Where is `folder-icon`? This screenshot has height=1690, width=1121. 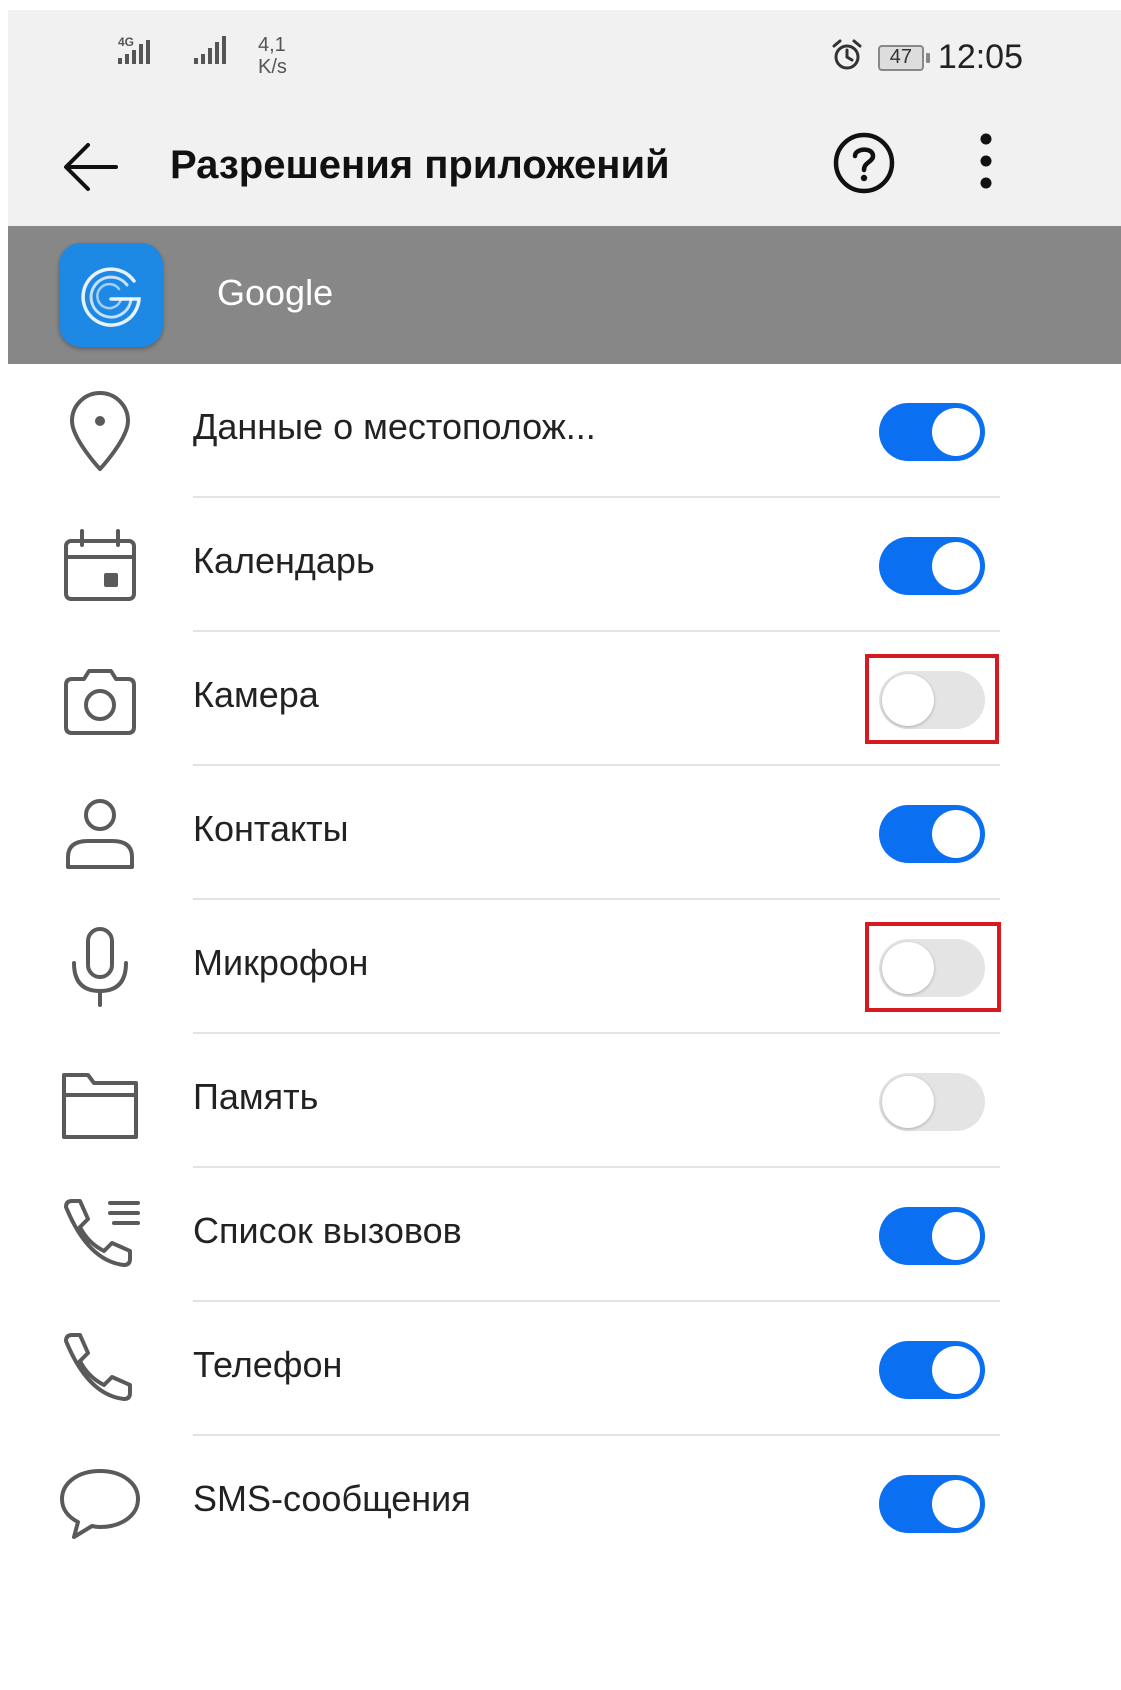 folder-icon is located at coordinates (100, 1101).